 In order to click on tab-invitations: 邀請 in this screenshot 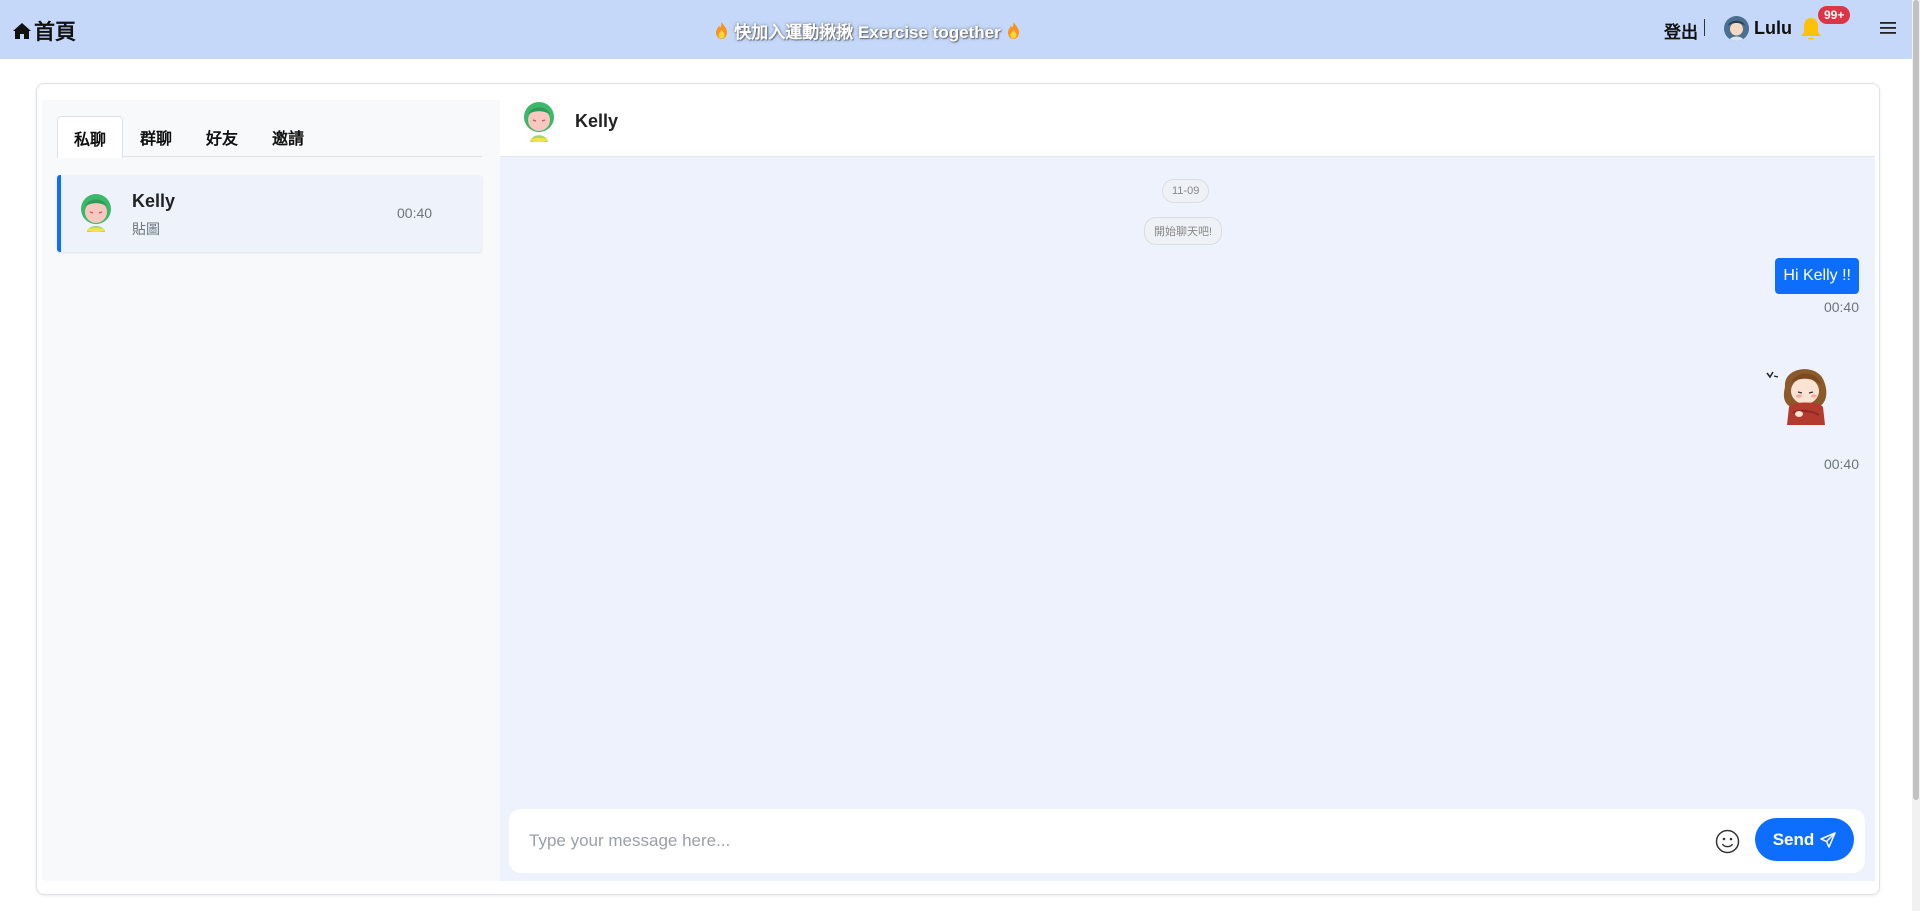, I will do `click(288, 136)`.